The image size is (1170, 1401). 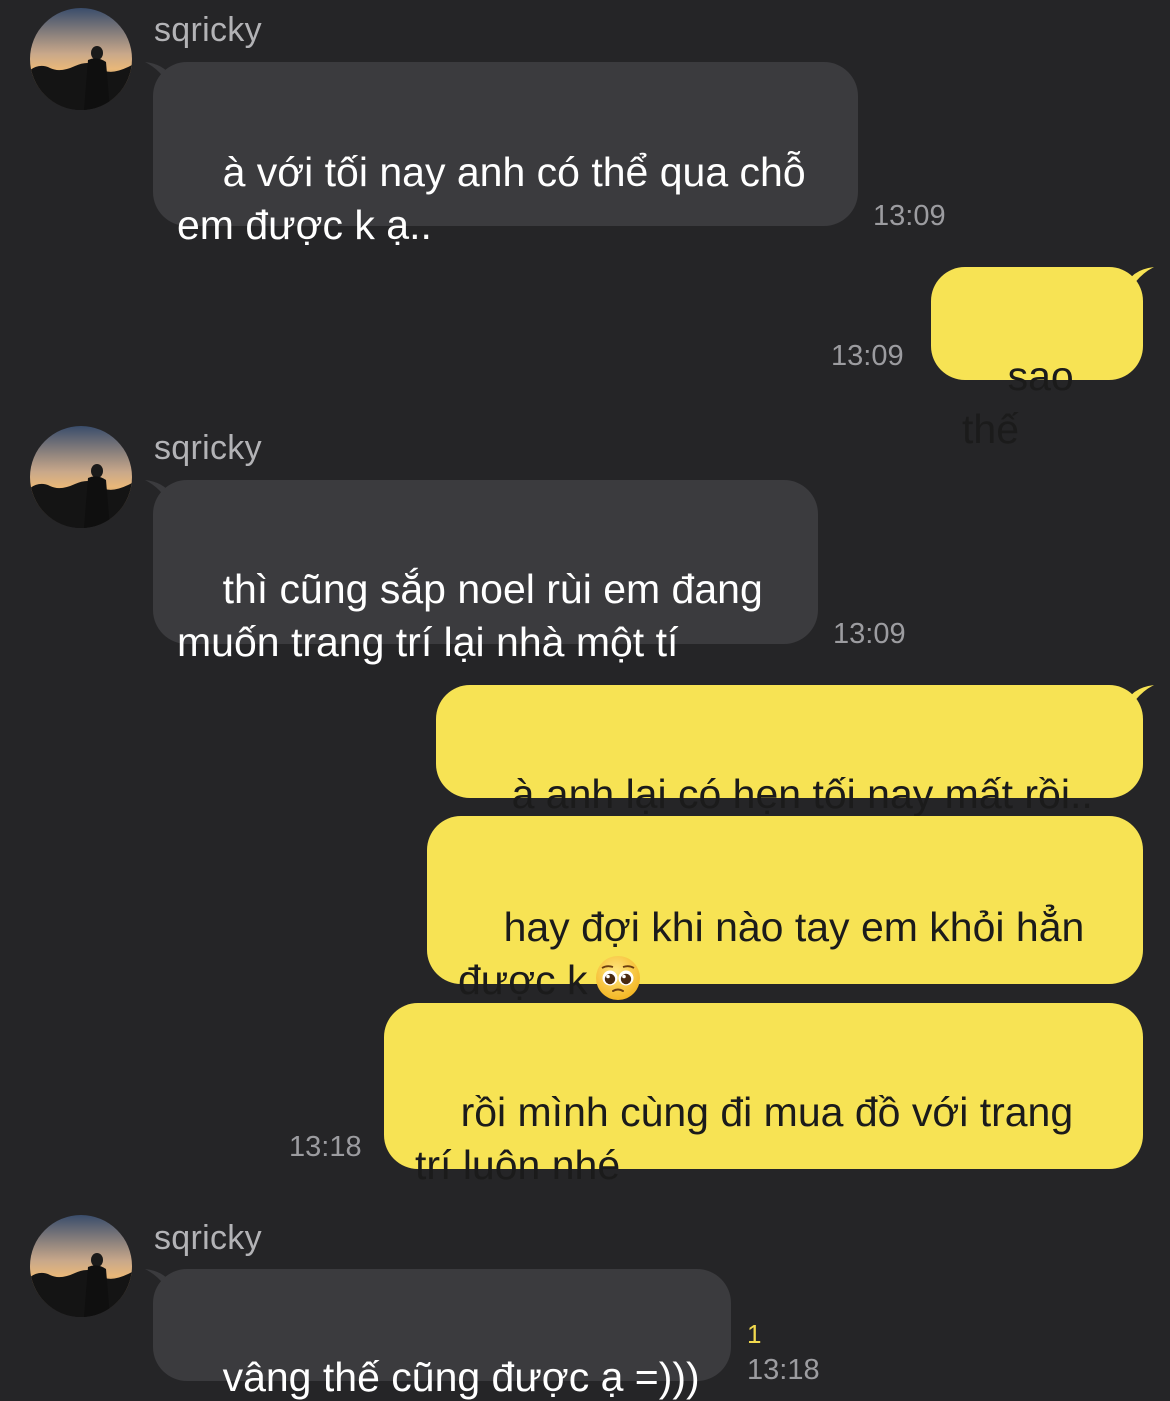 What do you see at coordinates (802, 794) in the screenshot?
I see `message-text: à anh lại có hẹn tối nay mất rồi..` at bounding box center [802, 794].